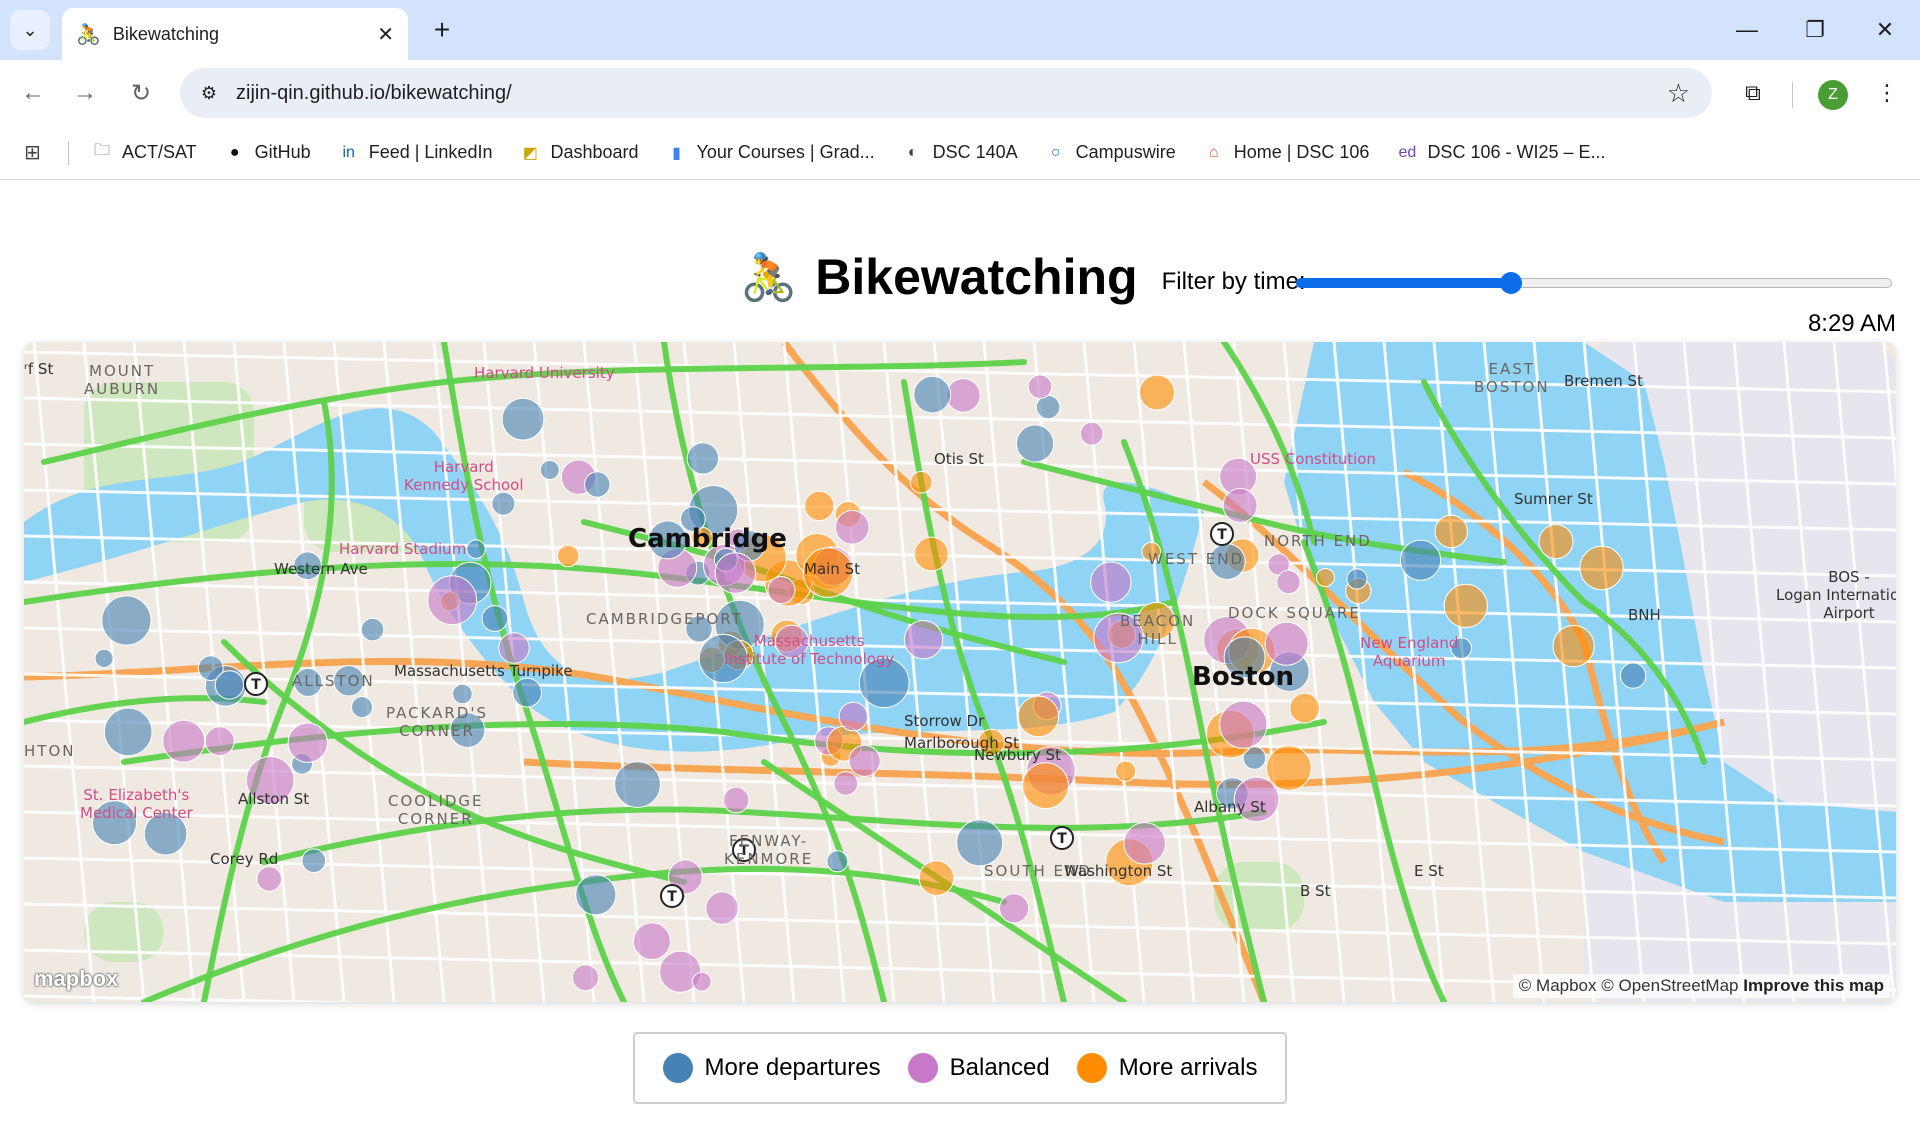  I want to click on improve-map-link: Improve this map, so click(1813, 985).